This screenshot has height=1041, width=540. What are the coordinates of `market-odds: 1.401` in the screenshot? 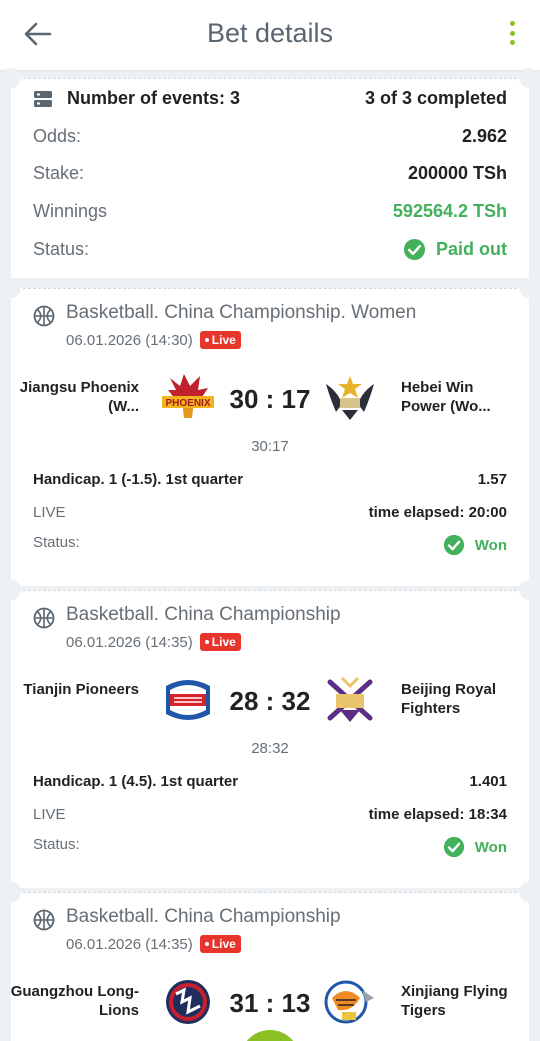 It's located at (488, 781).